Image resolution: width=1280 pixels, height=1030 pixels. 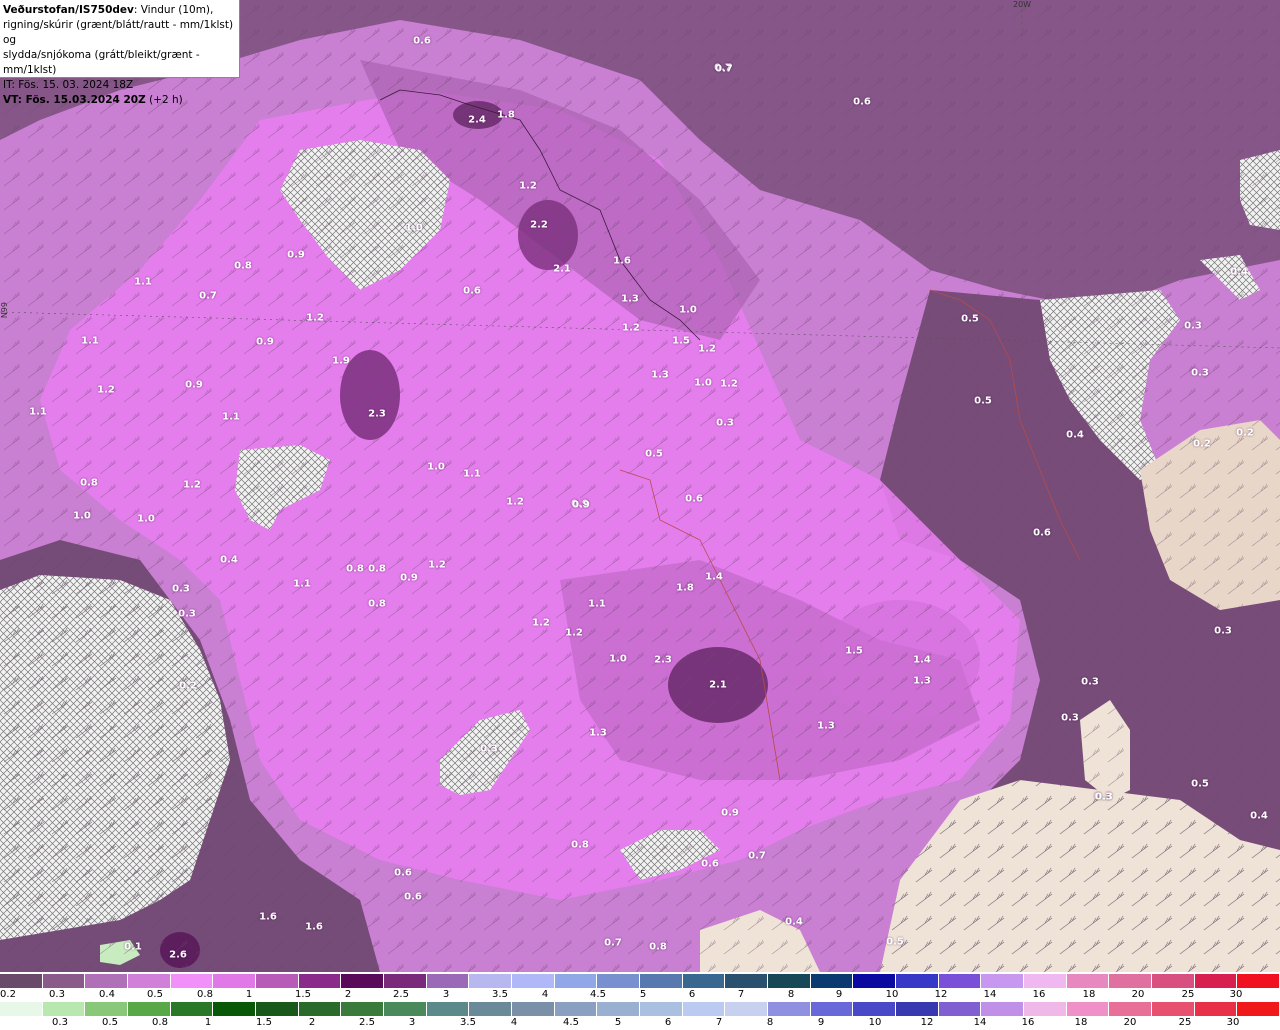 I want to click on info-line-5: VT: Fös. 15.03.2024 20Z (+2 h), so click(x=119, y=100).